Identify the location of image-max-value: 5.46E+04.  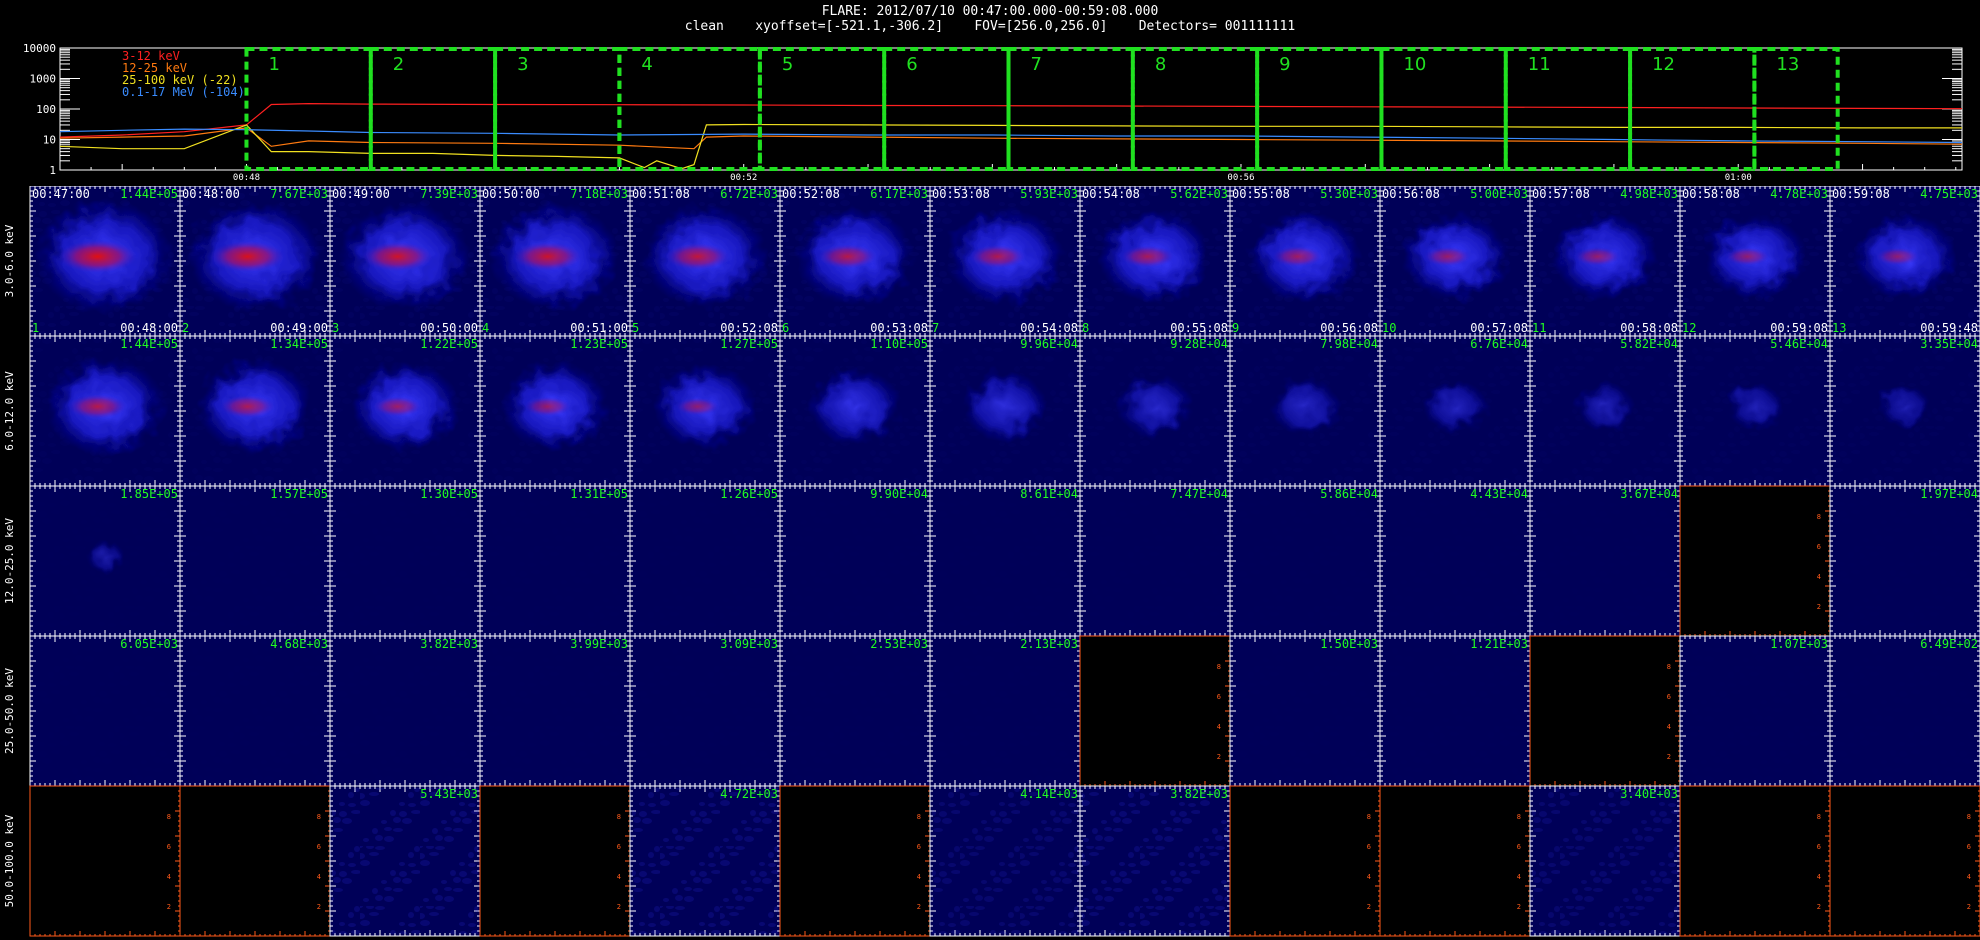
(1799, 344).